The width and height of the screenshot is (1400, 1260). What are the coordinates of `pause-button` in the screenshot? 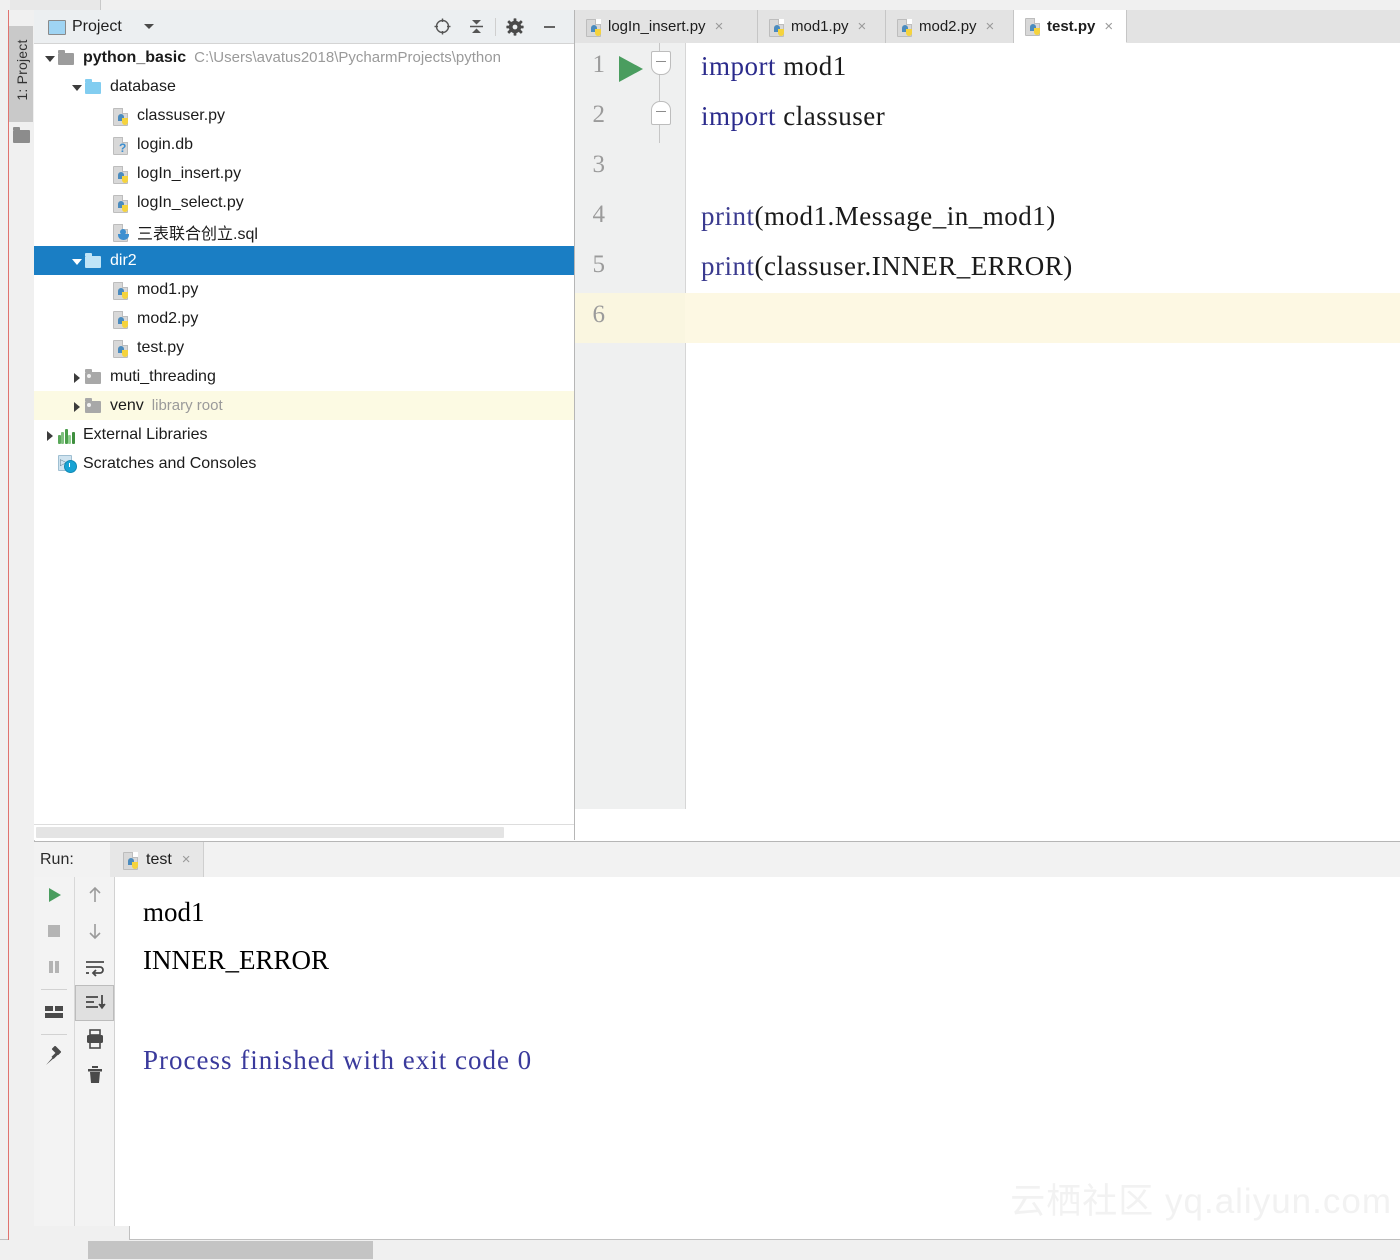 It's located at (53, 967).